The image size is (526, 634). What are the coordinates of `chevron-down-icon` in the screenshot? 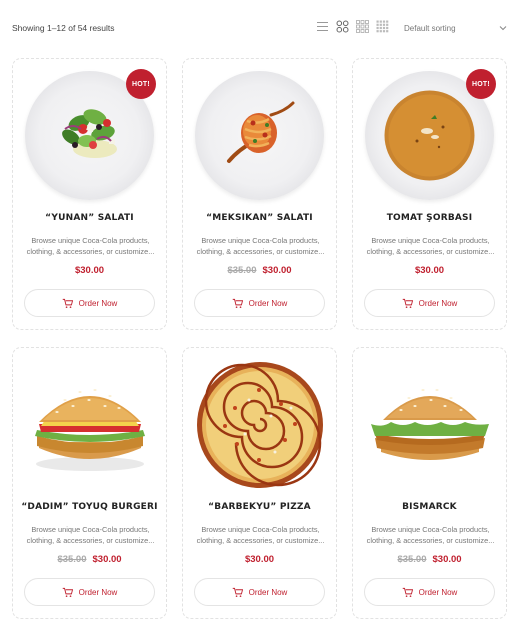 It's located at (503, 28).